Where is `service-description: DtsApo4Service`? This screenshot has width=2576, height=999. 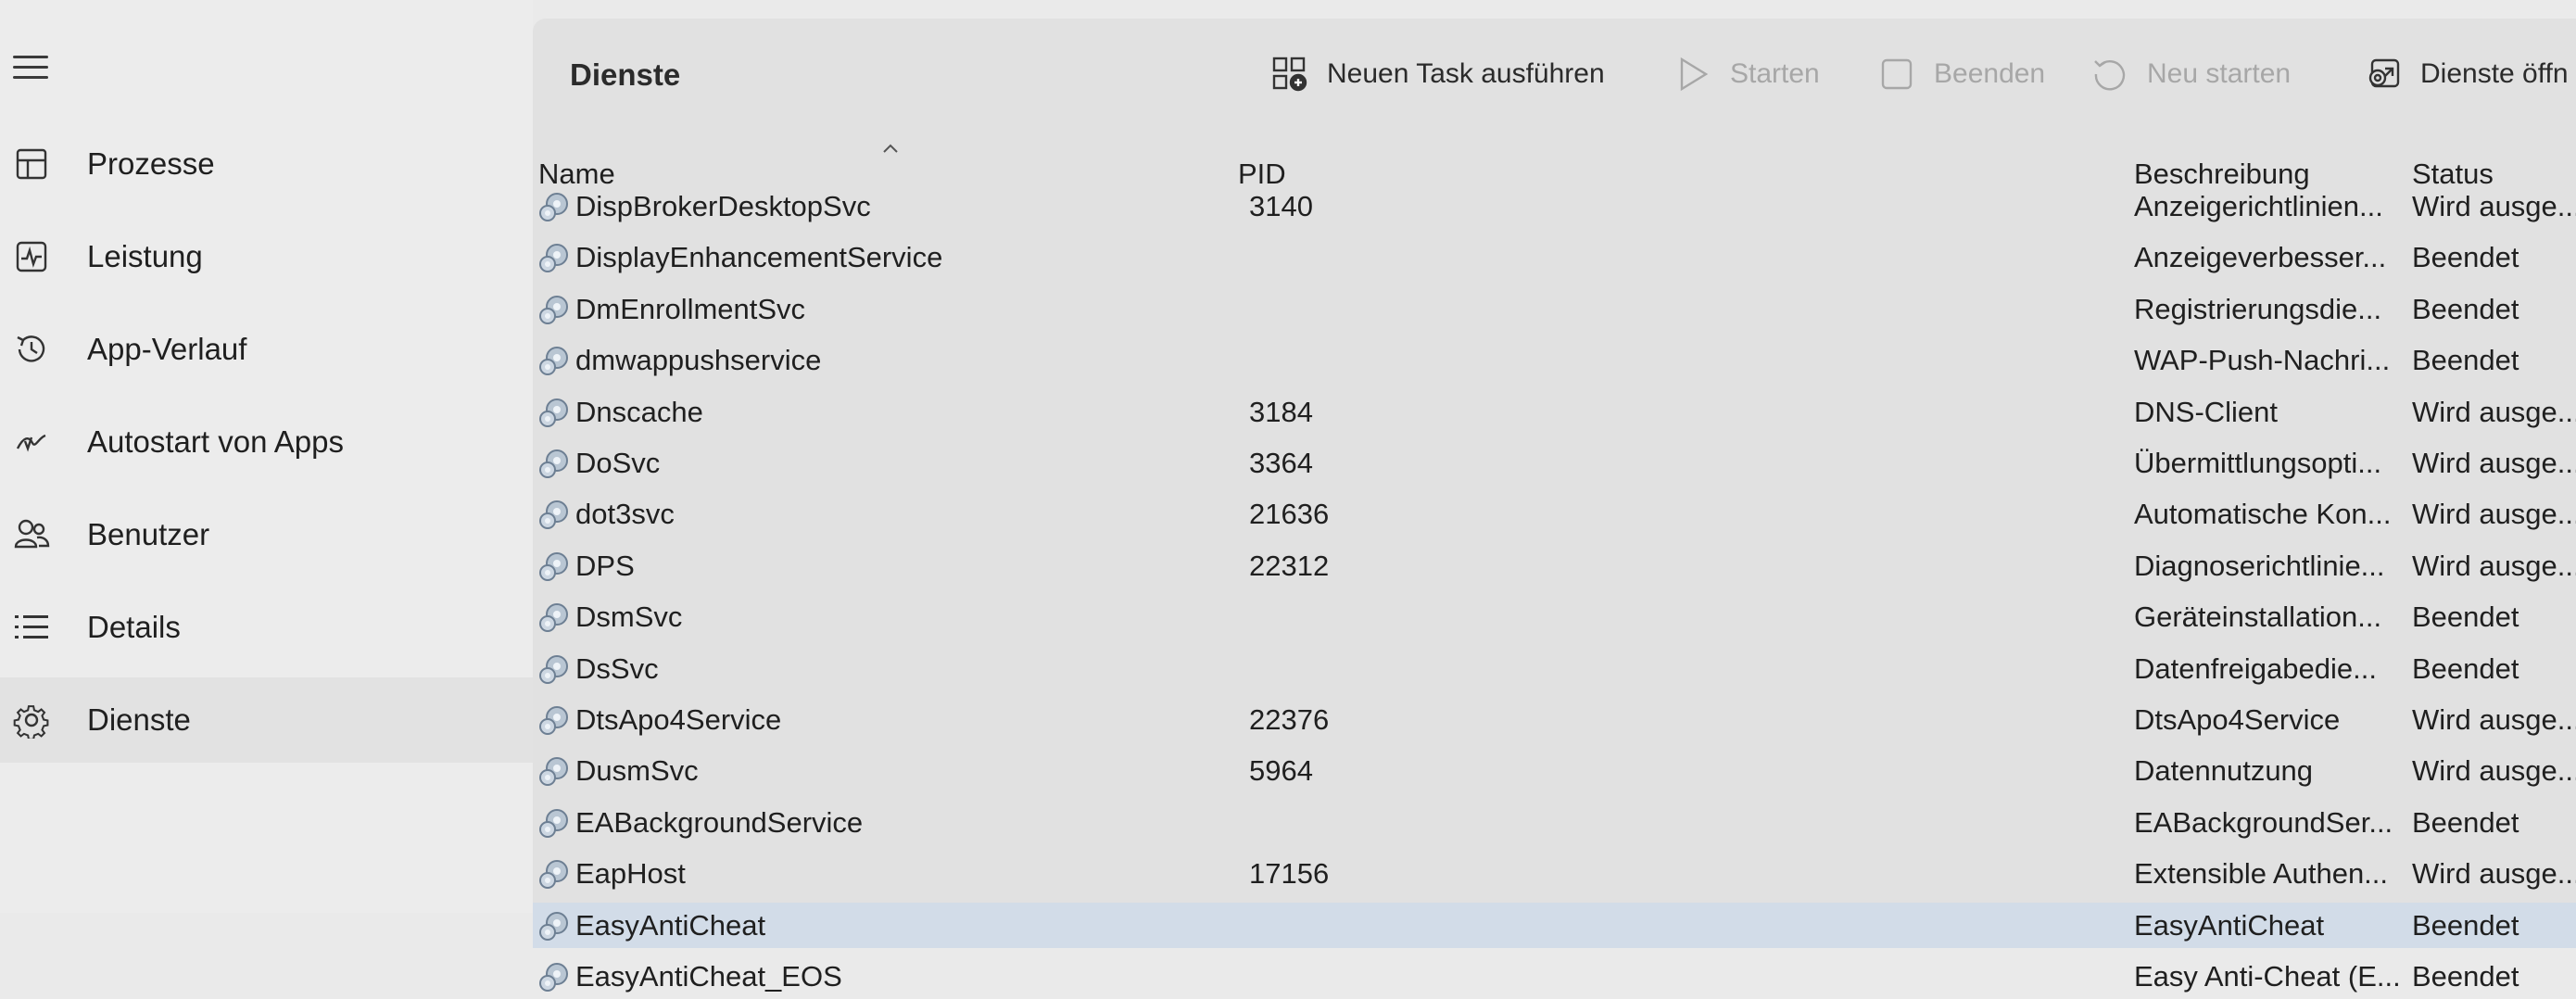
service-description: DtsApo4Service is located at coordinates (2237, 720).